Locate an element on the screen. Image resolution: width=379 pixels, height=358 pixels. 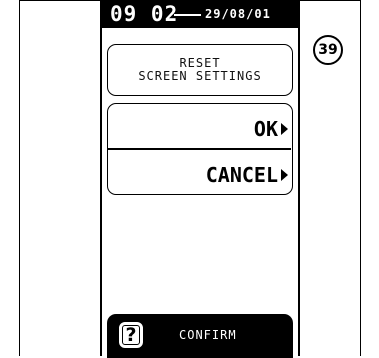
status-separator is located at coordinates (187, 15).